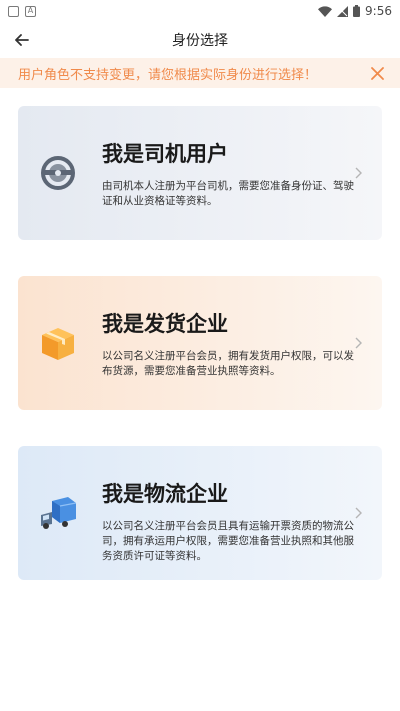 The image size is (400, 711). I want to click on truck-icon, so click(59, 513).